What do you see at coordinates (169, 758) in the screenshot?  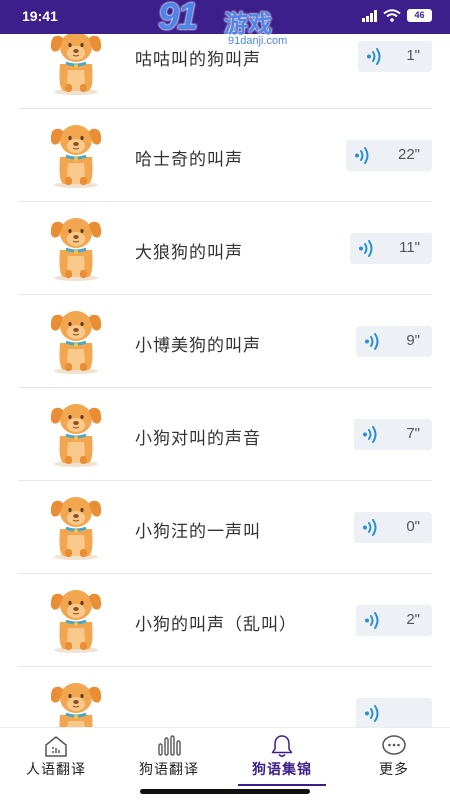 I see `tab-dog-translate: 狗语翻译` at bounding box center [169, 758].